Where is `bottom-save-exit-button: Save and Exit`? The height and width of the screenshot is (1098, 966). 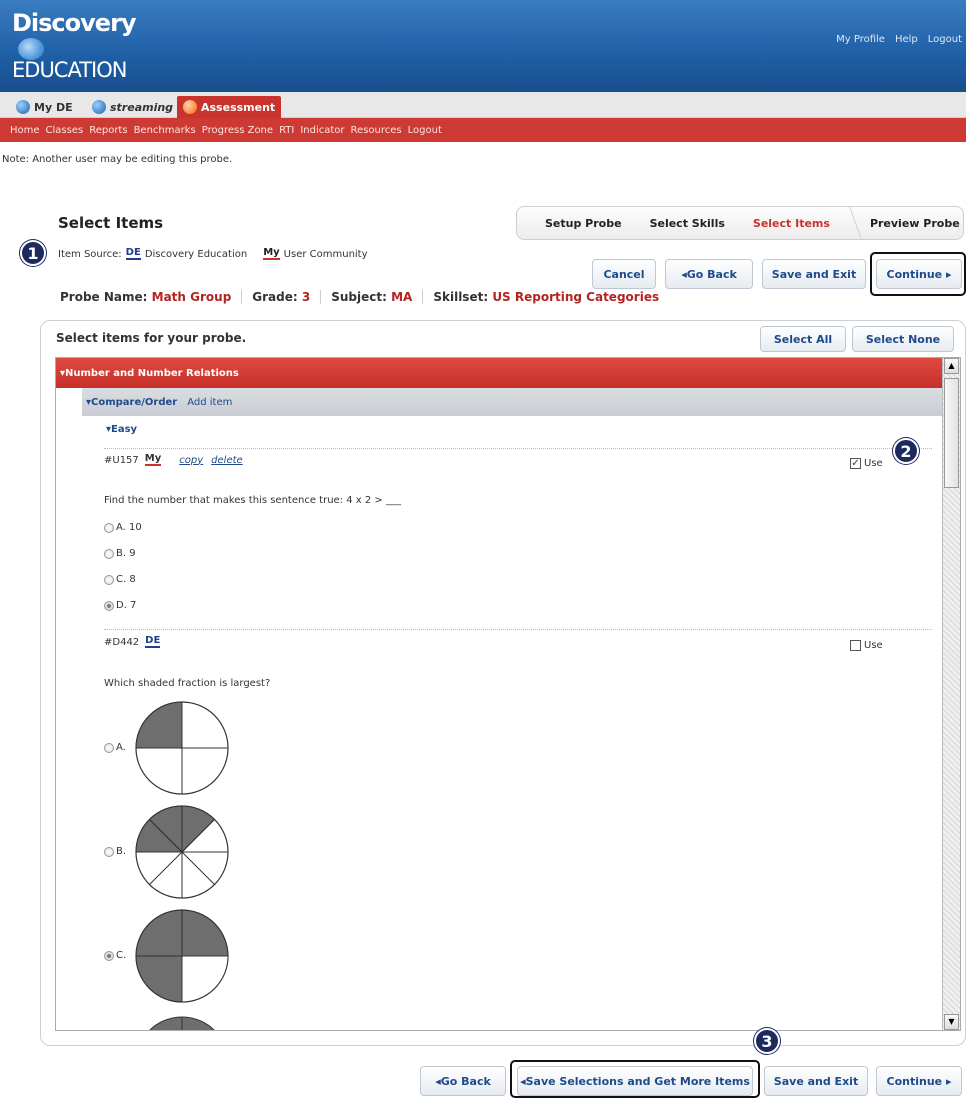 bottom-save-exit-button: Save and Exit is located at coordinates (816, 1081).